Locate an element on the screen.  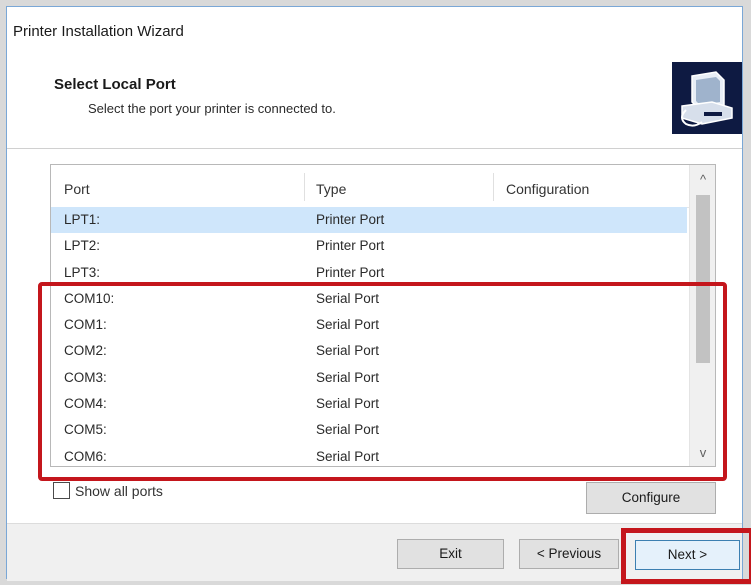
header-divider is located at coordinates (374, 148).